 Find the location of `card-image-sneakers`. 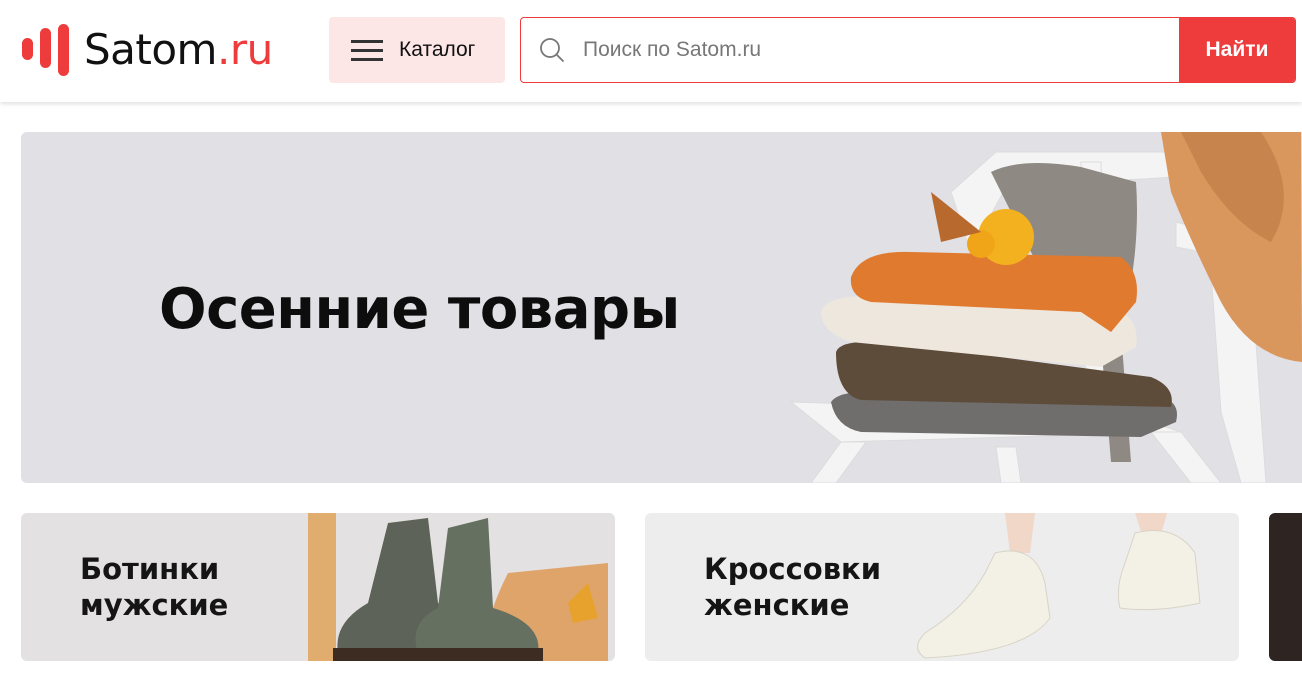

card-image-sneakers is located at coordinates (1059, 586).